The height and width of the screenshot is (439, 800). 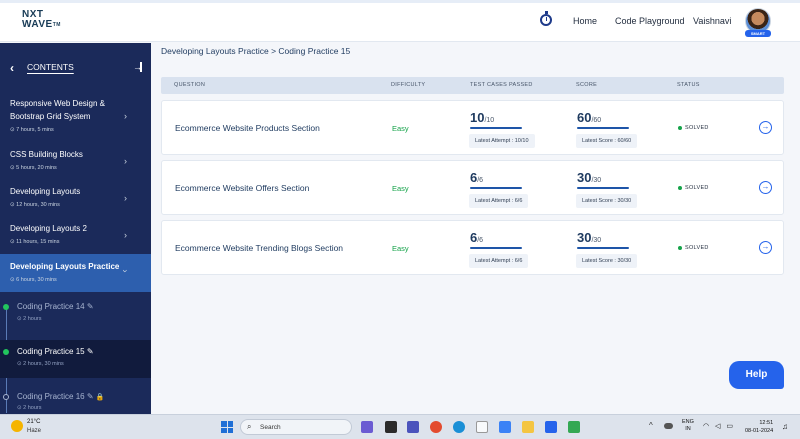 I want to click on notification-bell-icon: ♫, so click(x=785, y=426).